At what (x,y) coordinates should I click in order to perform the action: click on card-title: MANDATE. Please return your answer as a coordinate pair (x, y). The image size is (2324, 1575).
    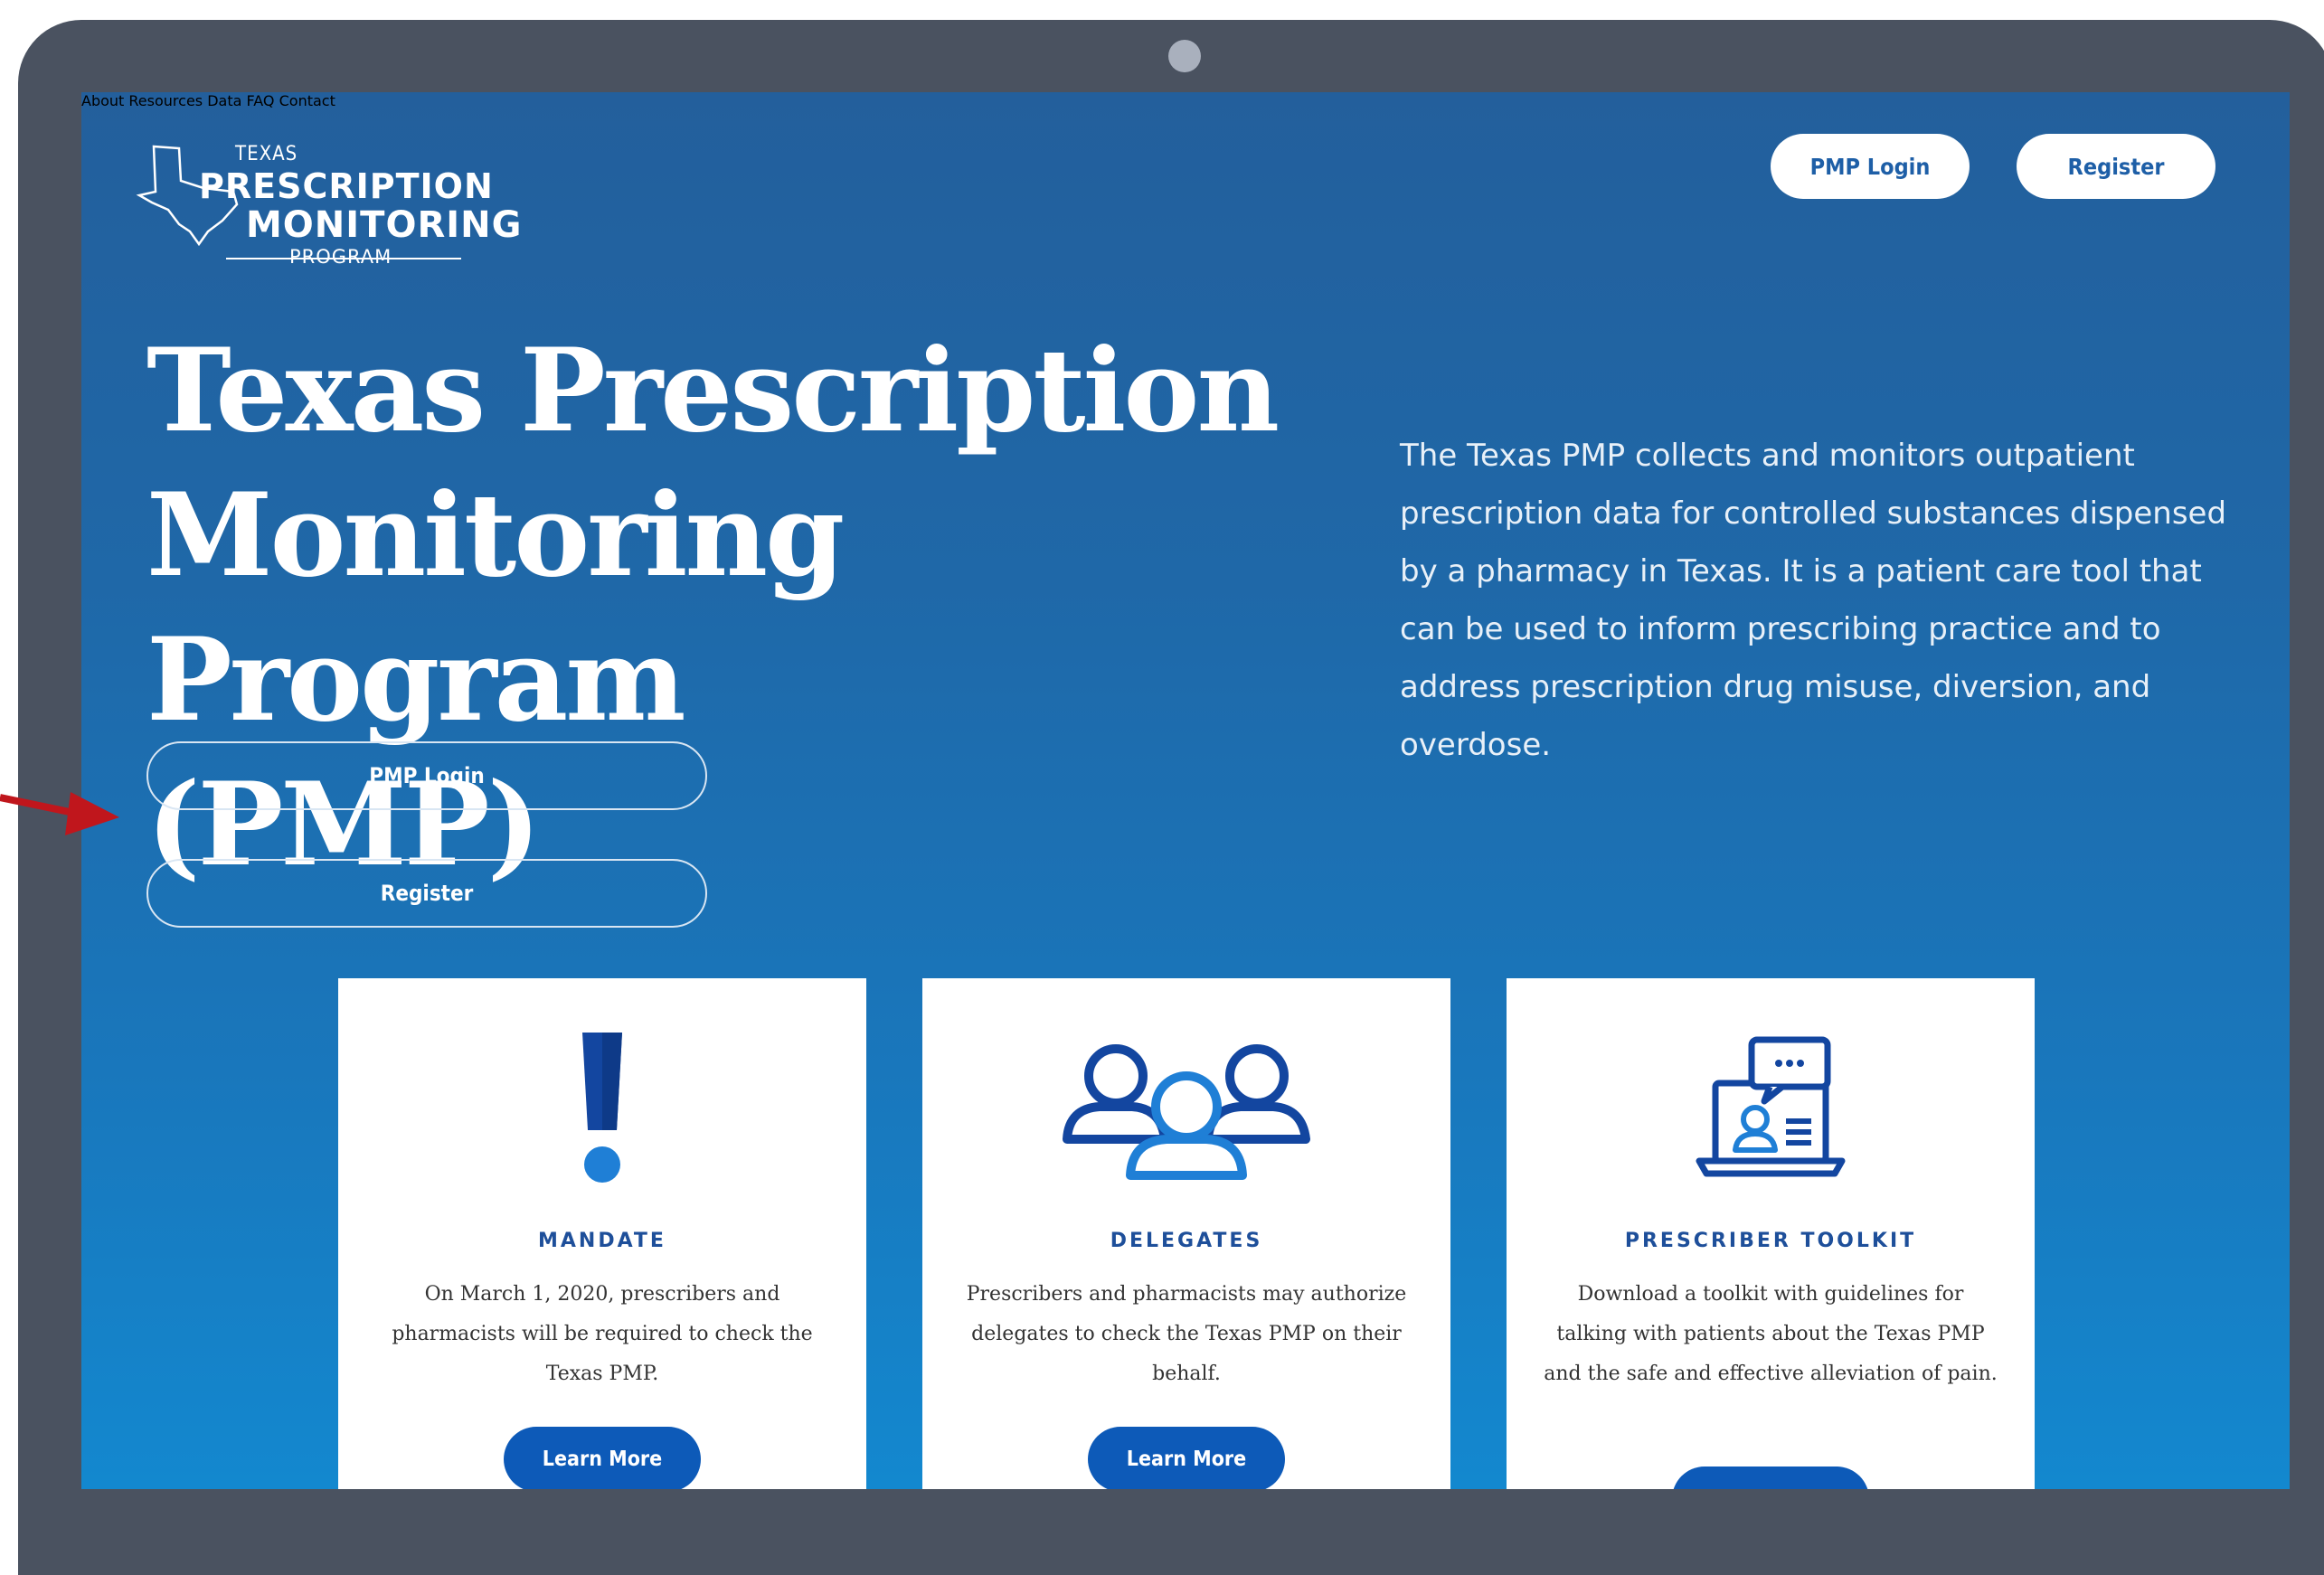
    Looking at the image, I should click on (602, 1241).